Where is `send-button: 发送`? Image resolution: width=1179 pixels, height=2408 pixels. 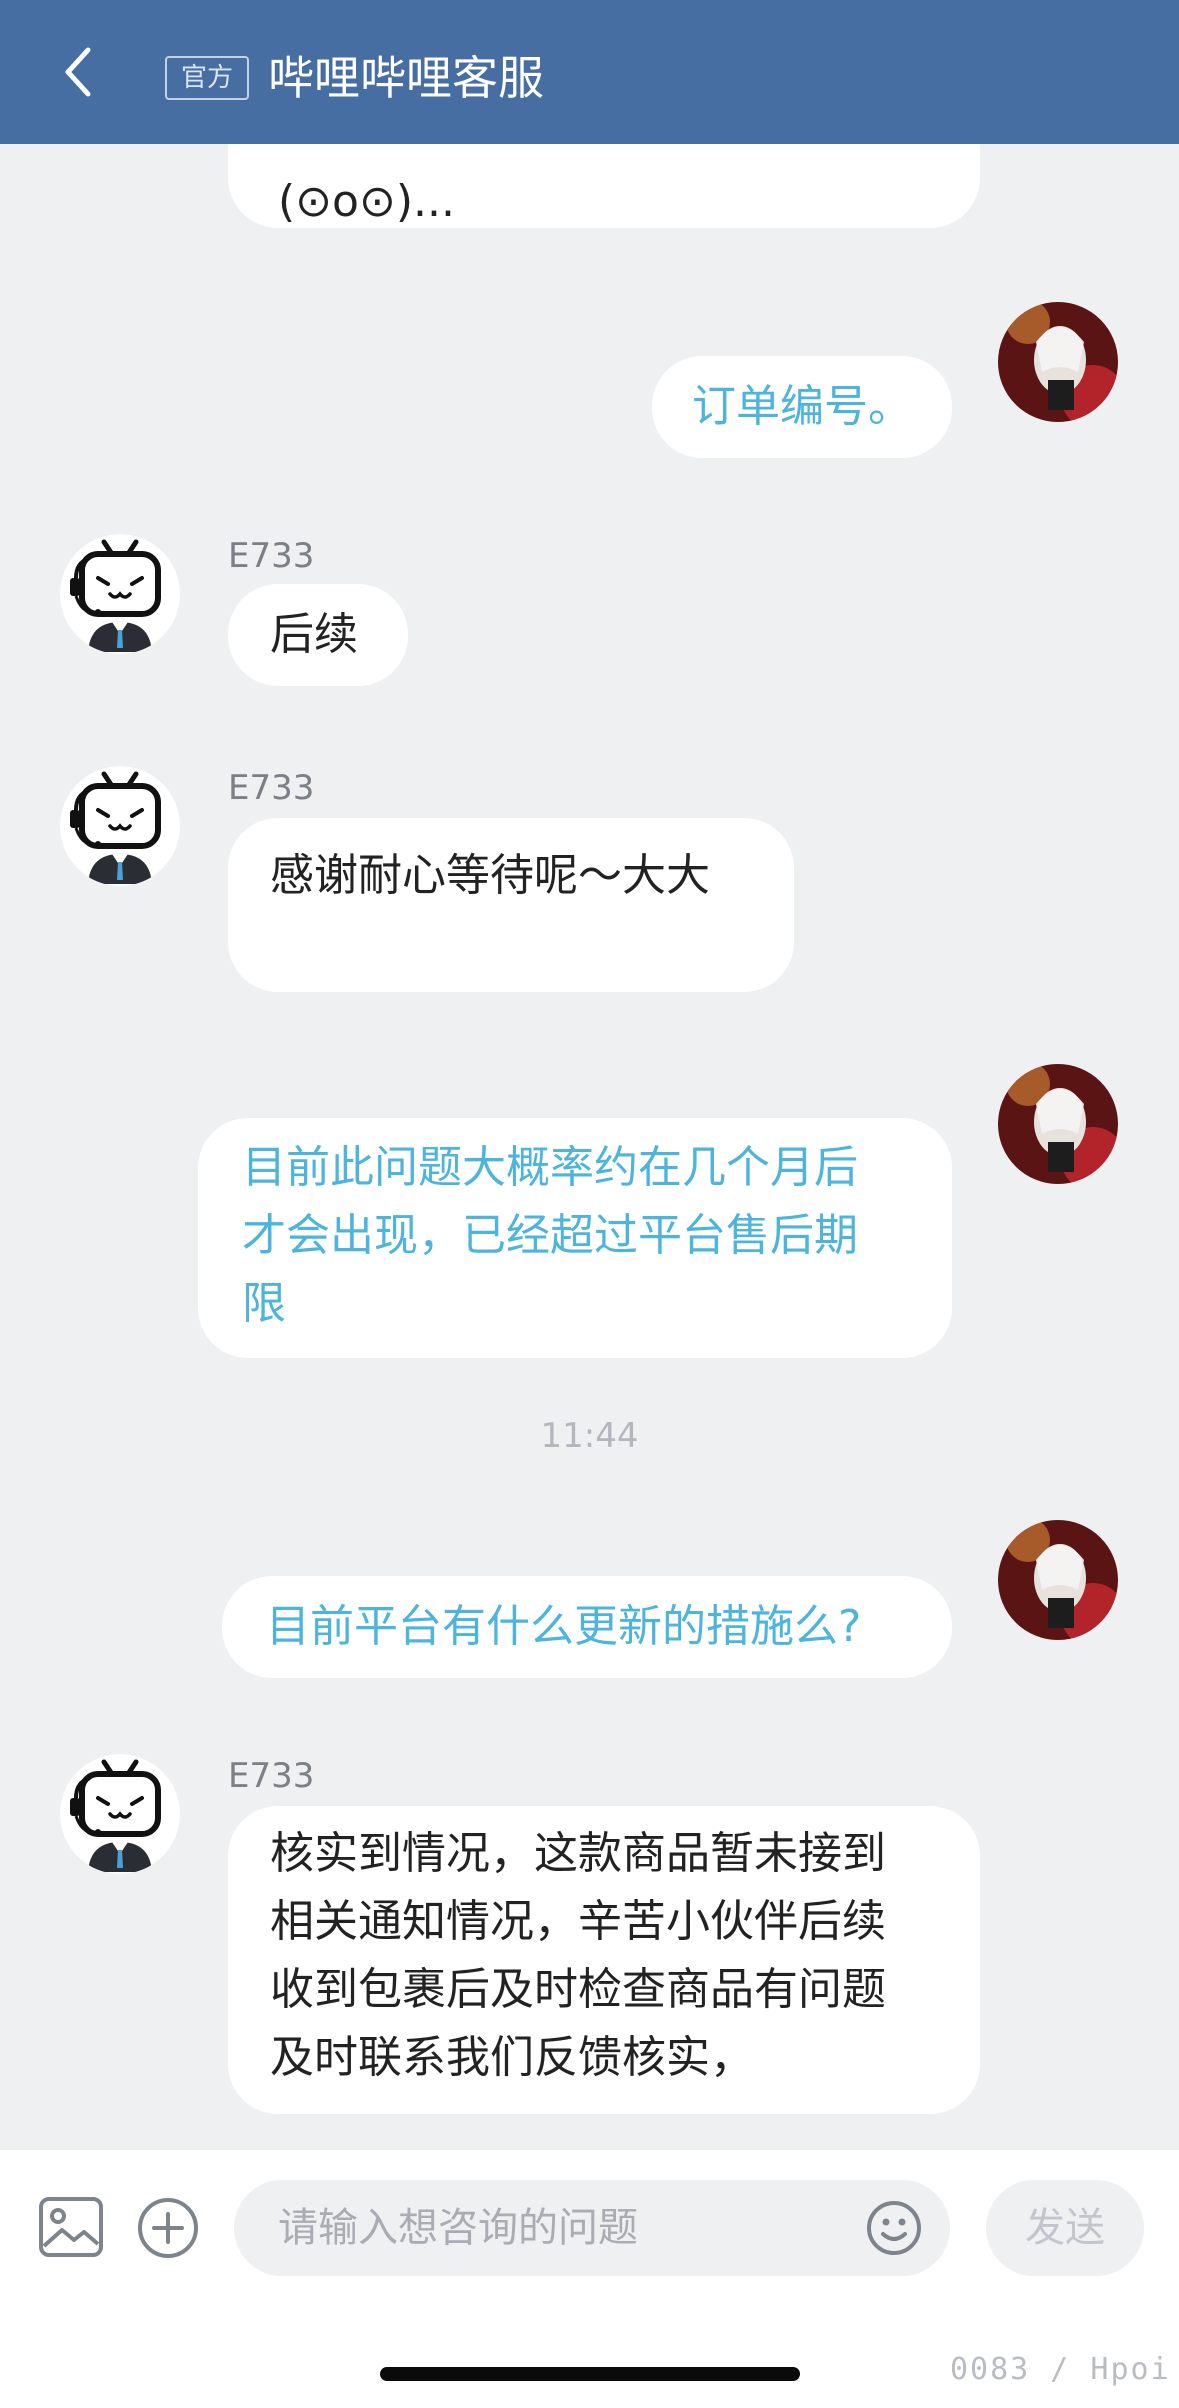
send-button: 发送 is located at coordinates (1065, 2228).